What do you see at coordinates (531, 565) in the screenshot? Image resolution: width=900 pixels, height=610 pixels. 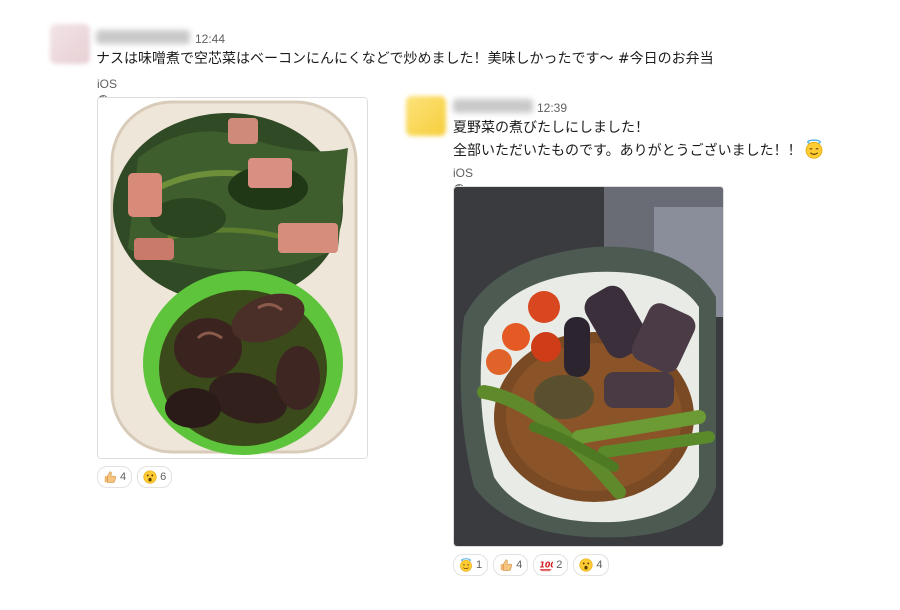 I see `reaction-bar: 1 4 2 4` at bounding box center [531, 565].